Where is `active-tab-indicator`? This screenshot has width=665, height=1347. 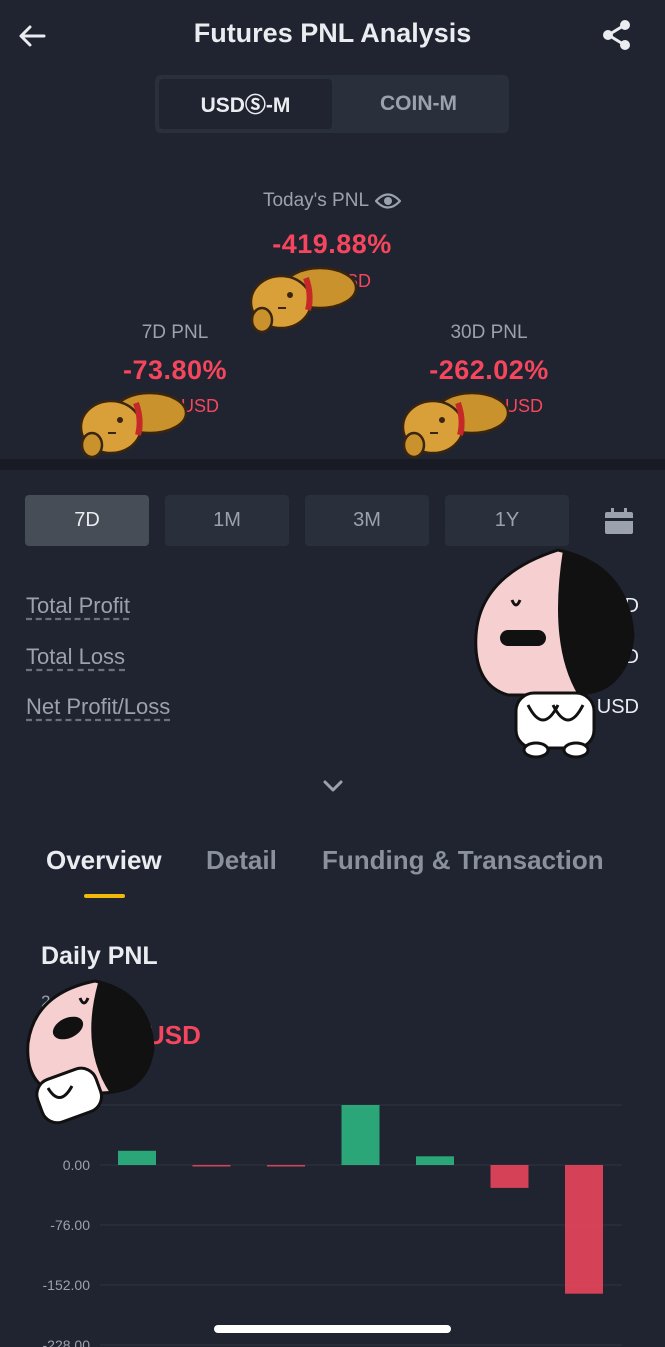
active-tab-indicator is located at coordinates (104, 896).